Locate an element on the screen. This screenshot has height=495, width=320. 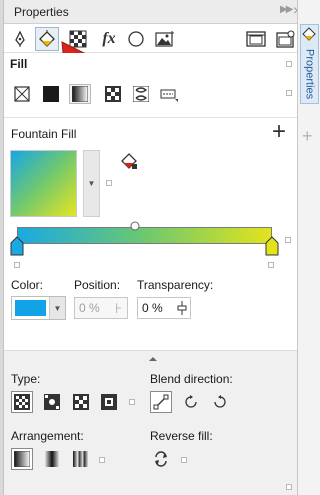
arrangement-default-button is located at coordinates (22, 459).